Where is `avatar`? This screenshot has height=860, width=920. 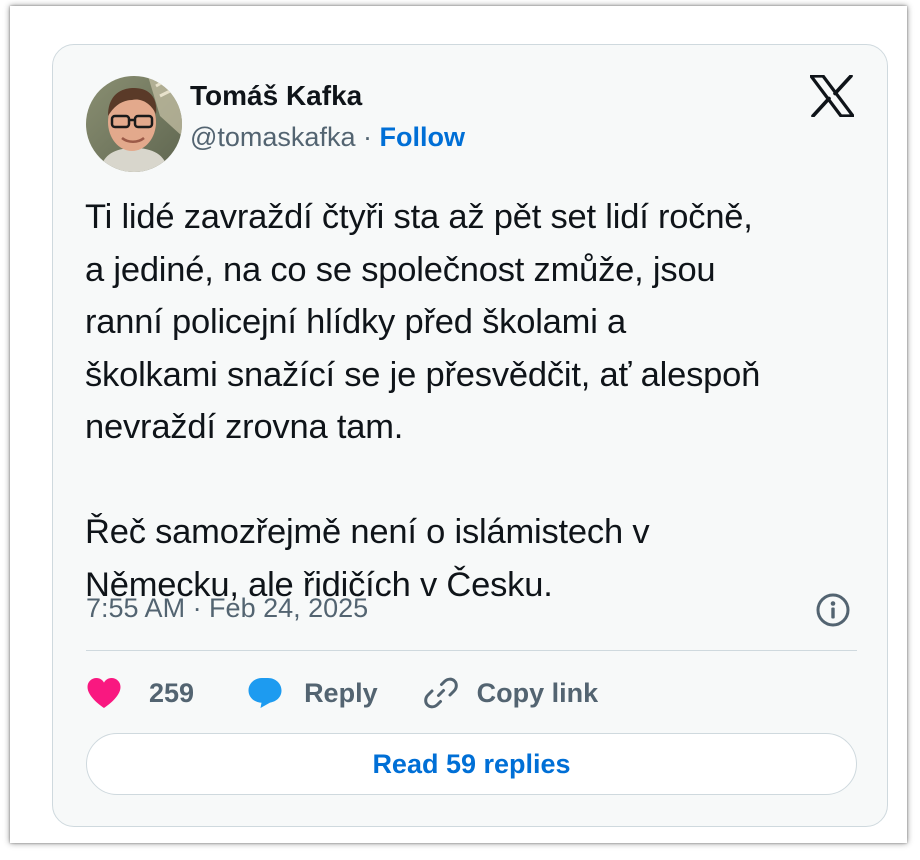
avatar is located at coordinates (134, 124).